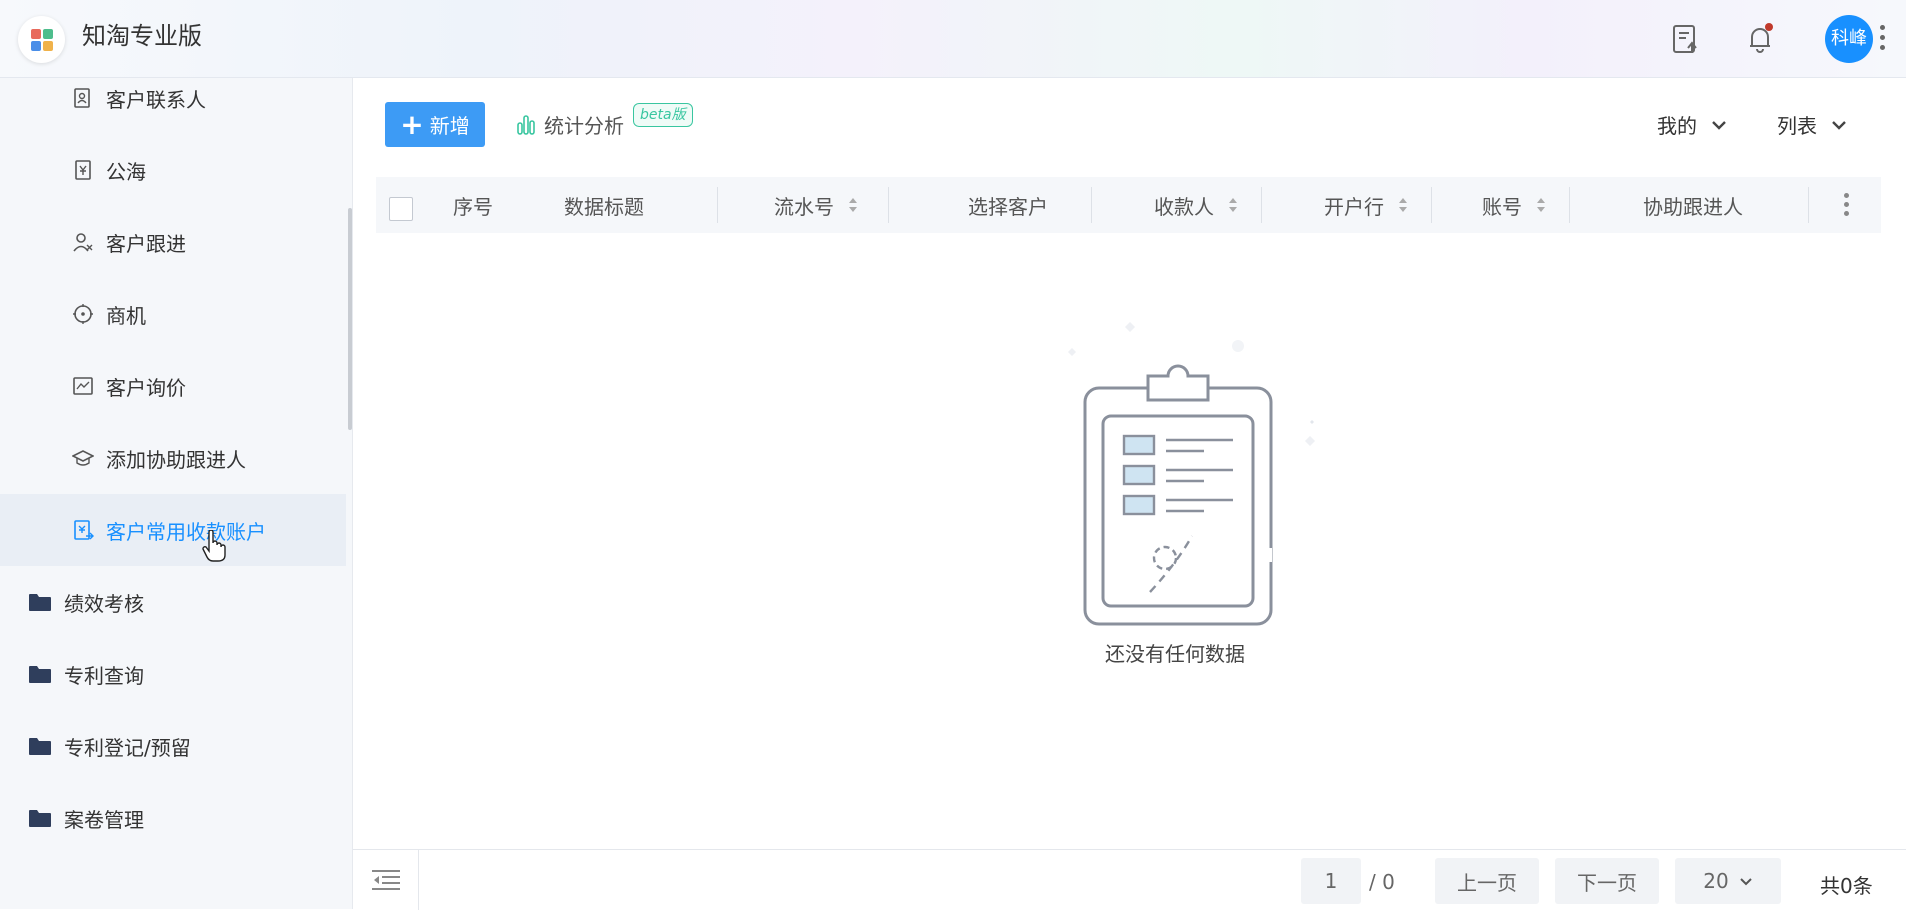 Image resolution: width=1906 pixels, height=910 pixels. I want to click on sidebar-item-customer-followup: 客户跟进, so click(173, 242).